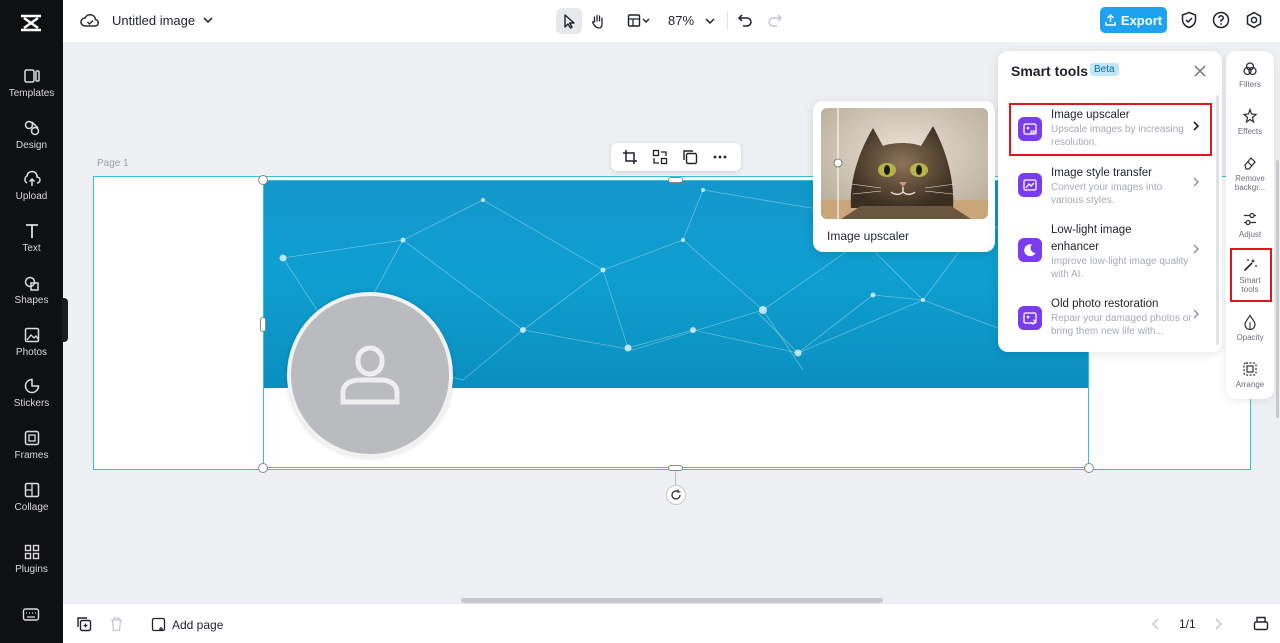 The height and width of the screenshot is (643, 1280). What do you see at coordinates (31, 283) in the screenshot?
I see `shapes-icon` at bounding box center [31, 283].